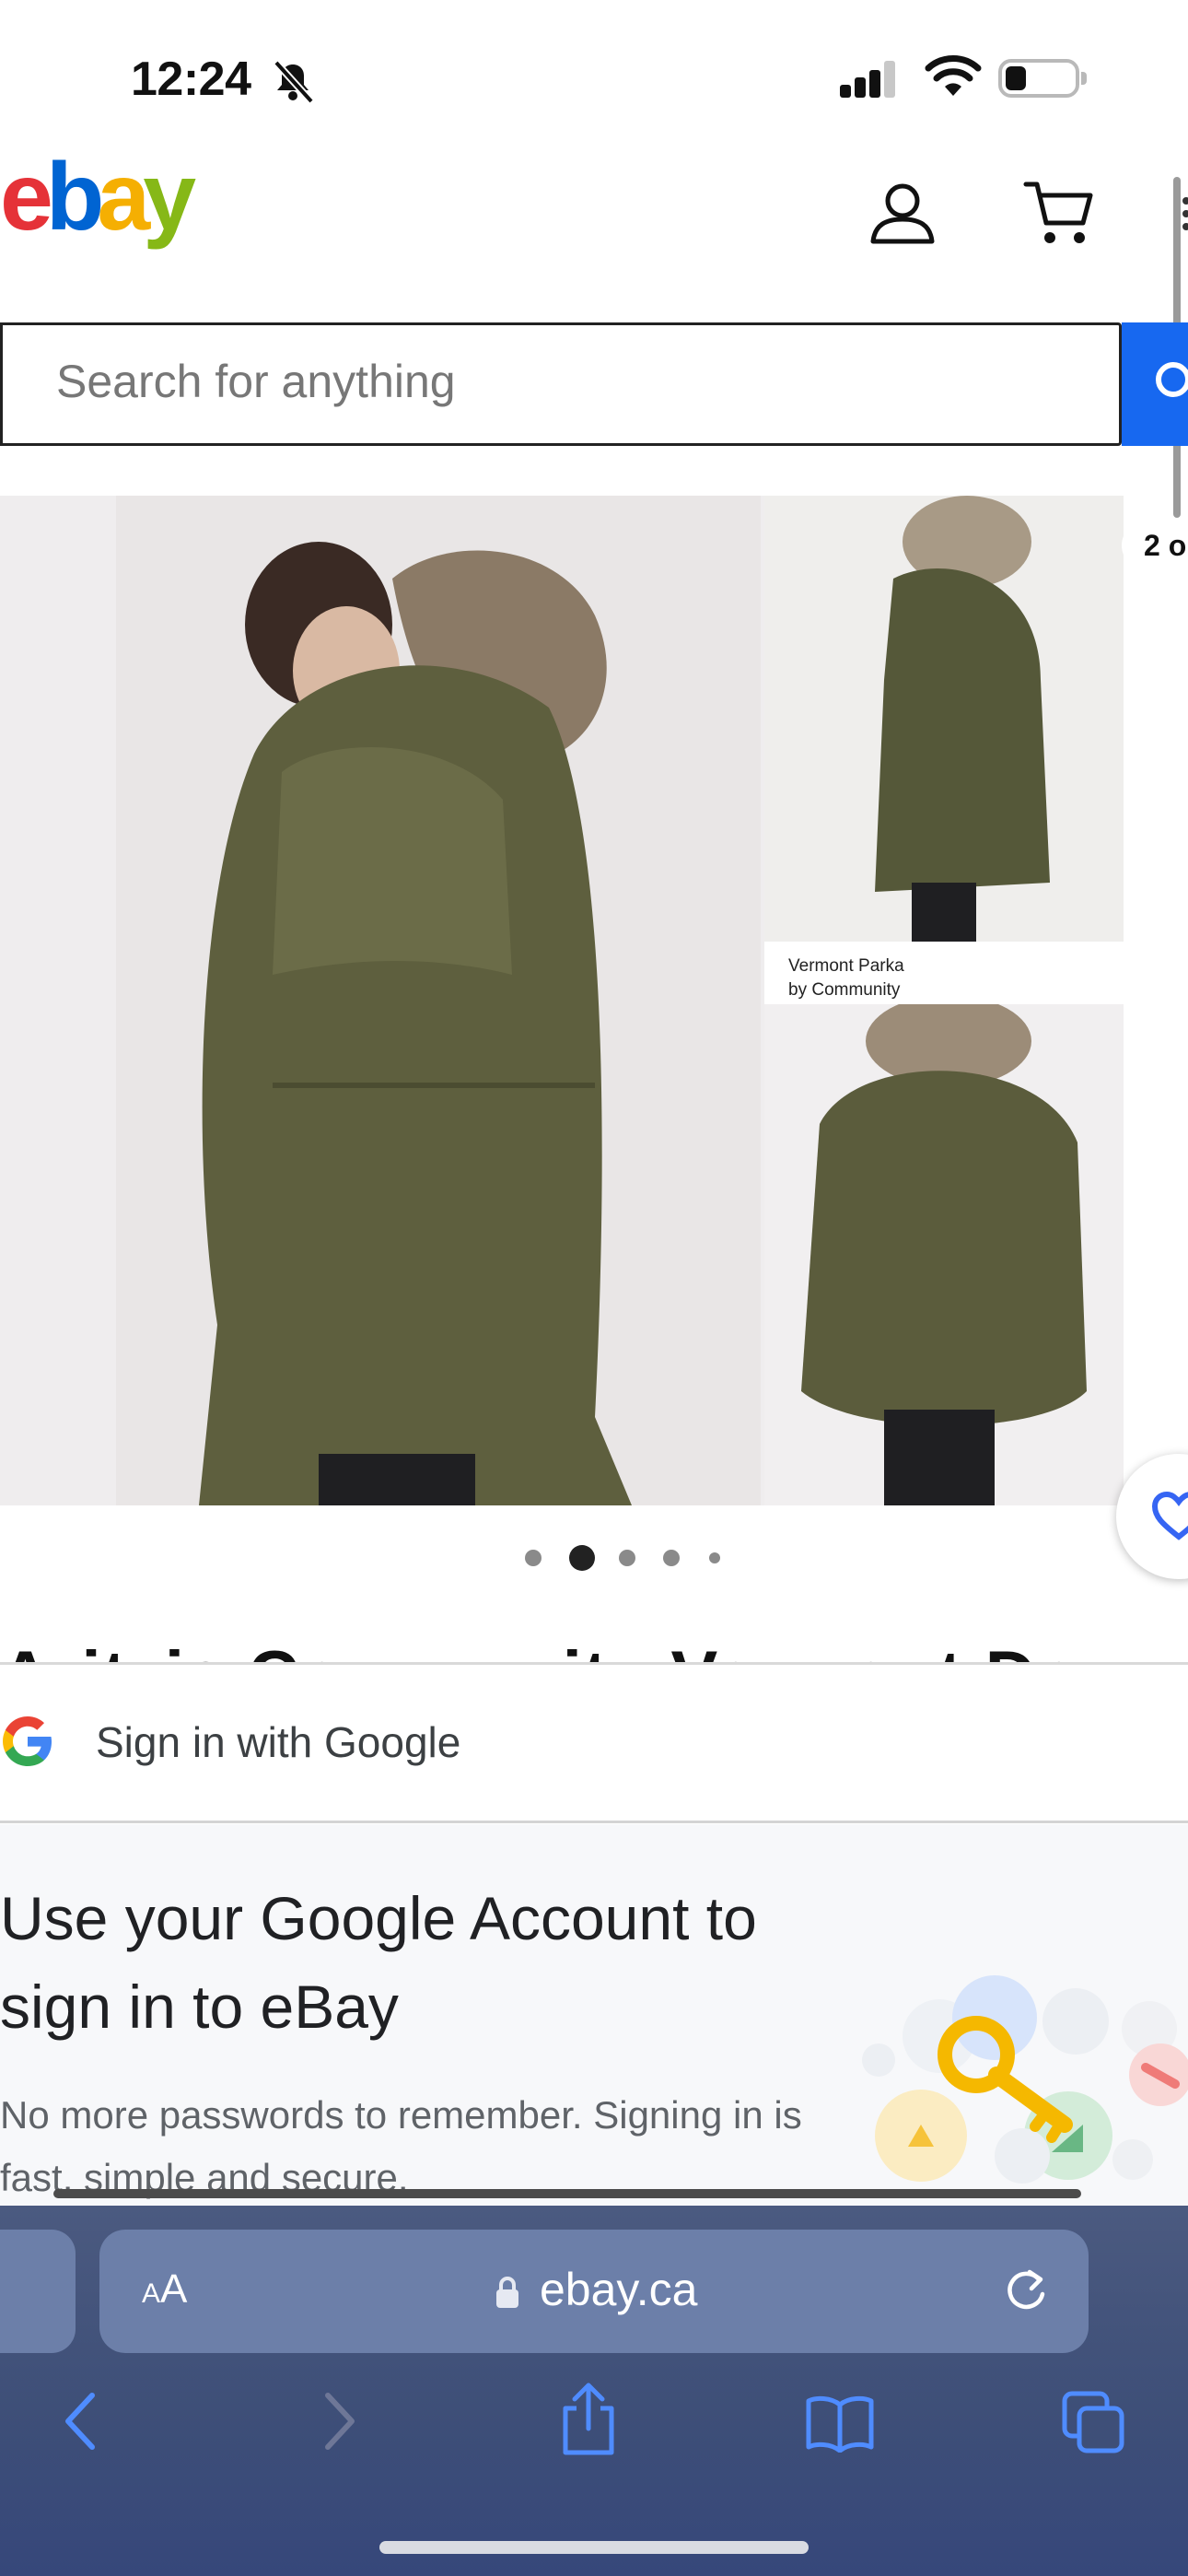 The width and height of the screenshot is (1188, 2576). What do you see at coordinates (626, 1556) in the screenshot?
I see `gallery-pagination` at bounding box center [626, 1556].